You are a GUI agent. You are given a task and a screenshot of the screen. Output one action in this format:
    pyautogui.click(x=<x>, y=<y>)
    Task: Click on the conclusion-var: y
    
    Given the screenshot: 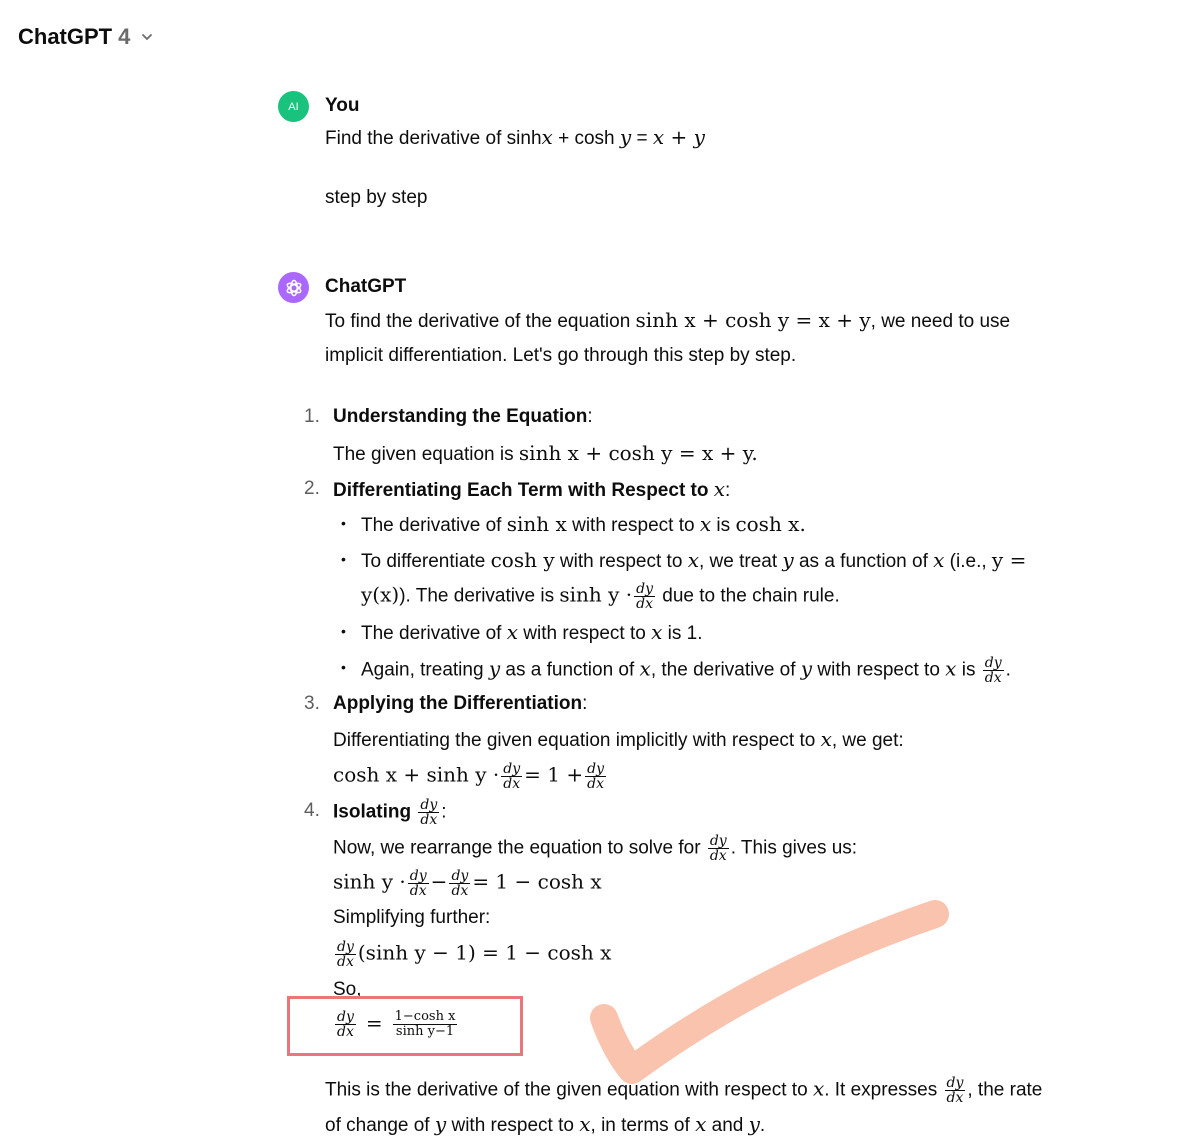 What is the action you would take?
    pyautogui.click(x=440, y=1124)
    